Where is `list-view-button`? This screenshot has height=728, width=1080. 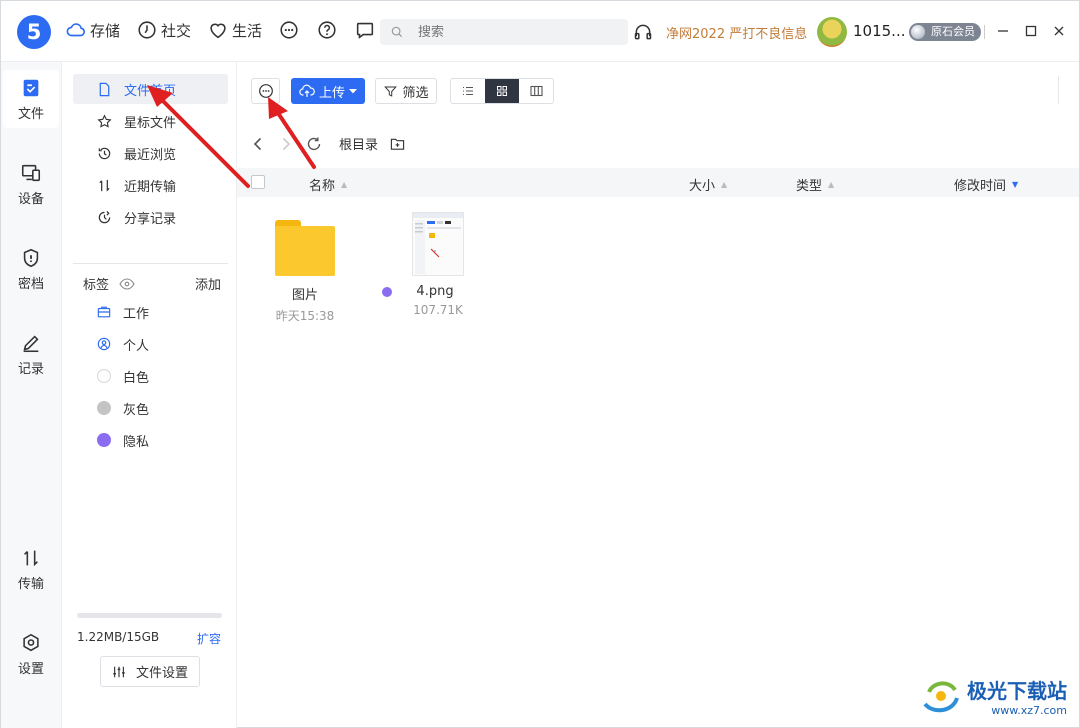
list-view-button is located at coordinates (468, 91).